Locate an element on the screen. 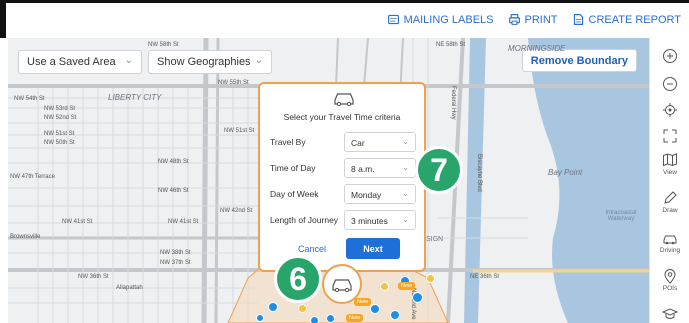  print-link: PRINT is located at coordinates (533, 19).